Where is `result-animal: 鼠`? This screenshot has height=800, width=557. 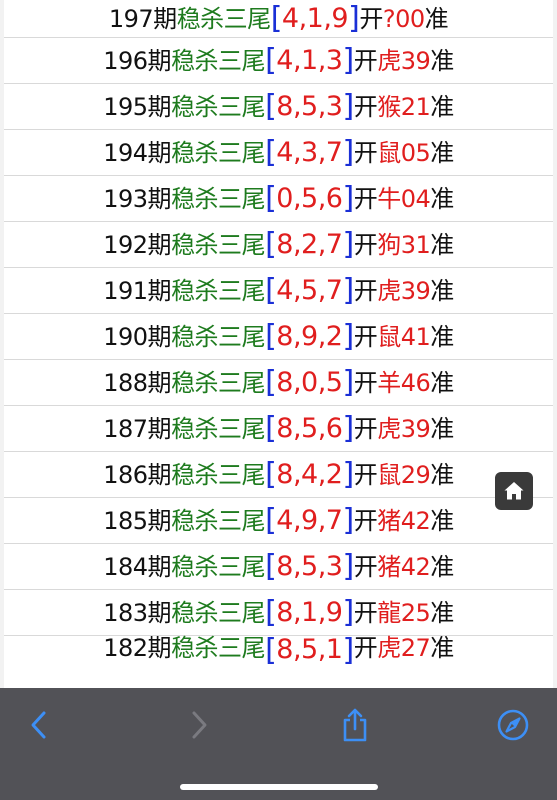 result-animal: 鼠 is located at coordinates (389, 336).